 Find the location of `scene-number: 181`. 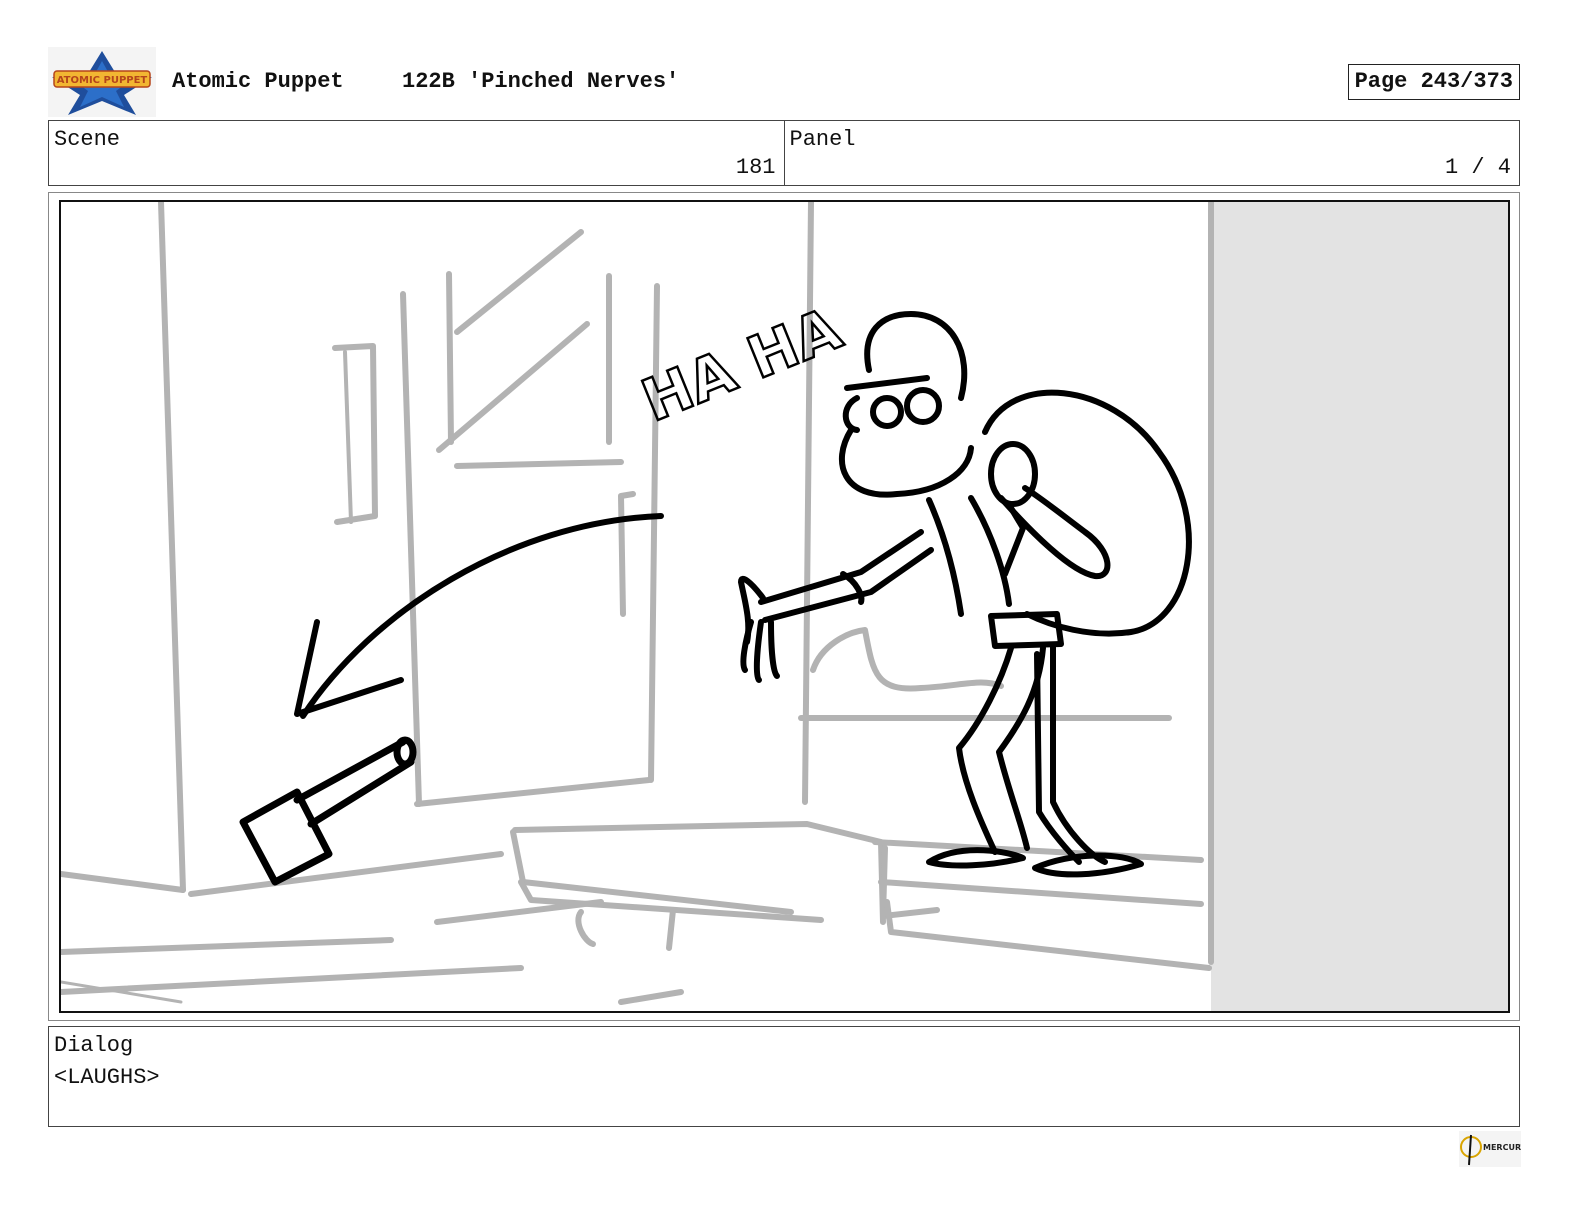

scene-number: 181 is located at coordinates (755, 167).